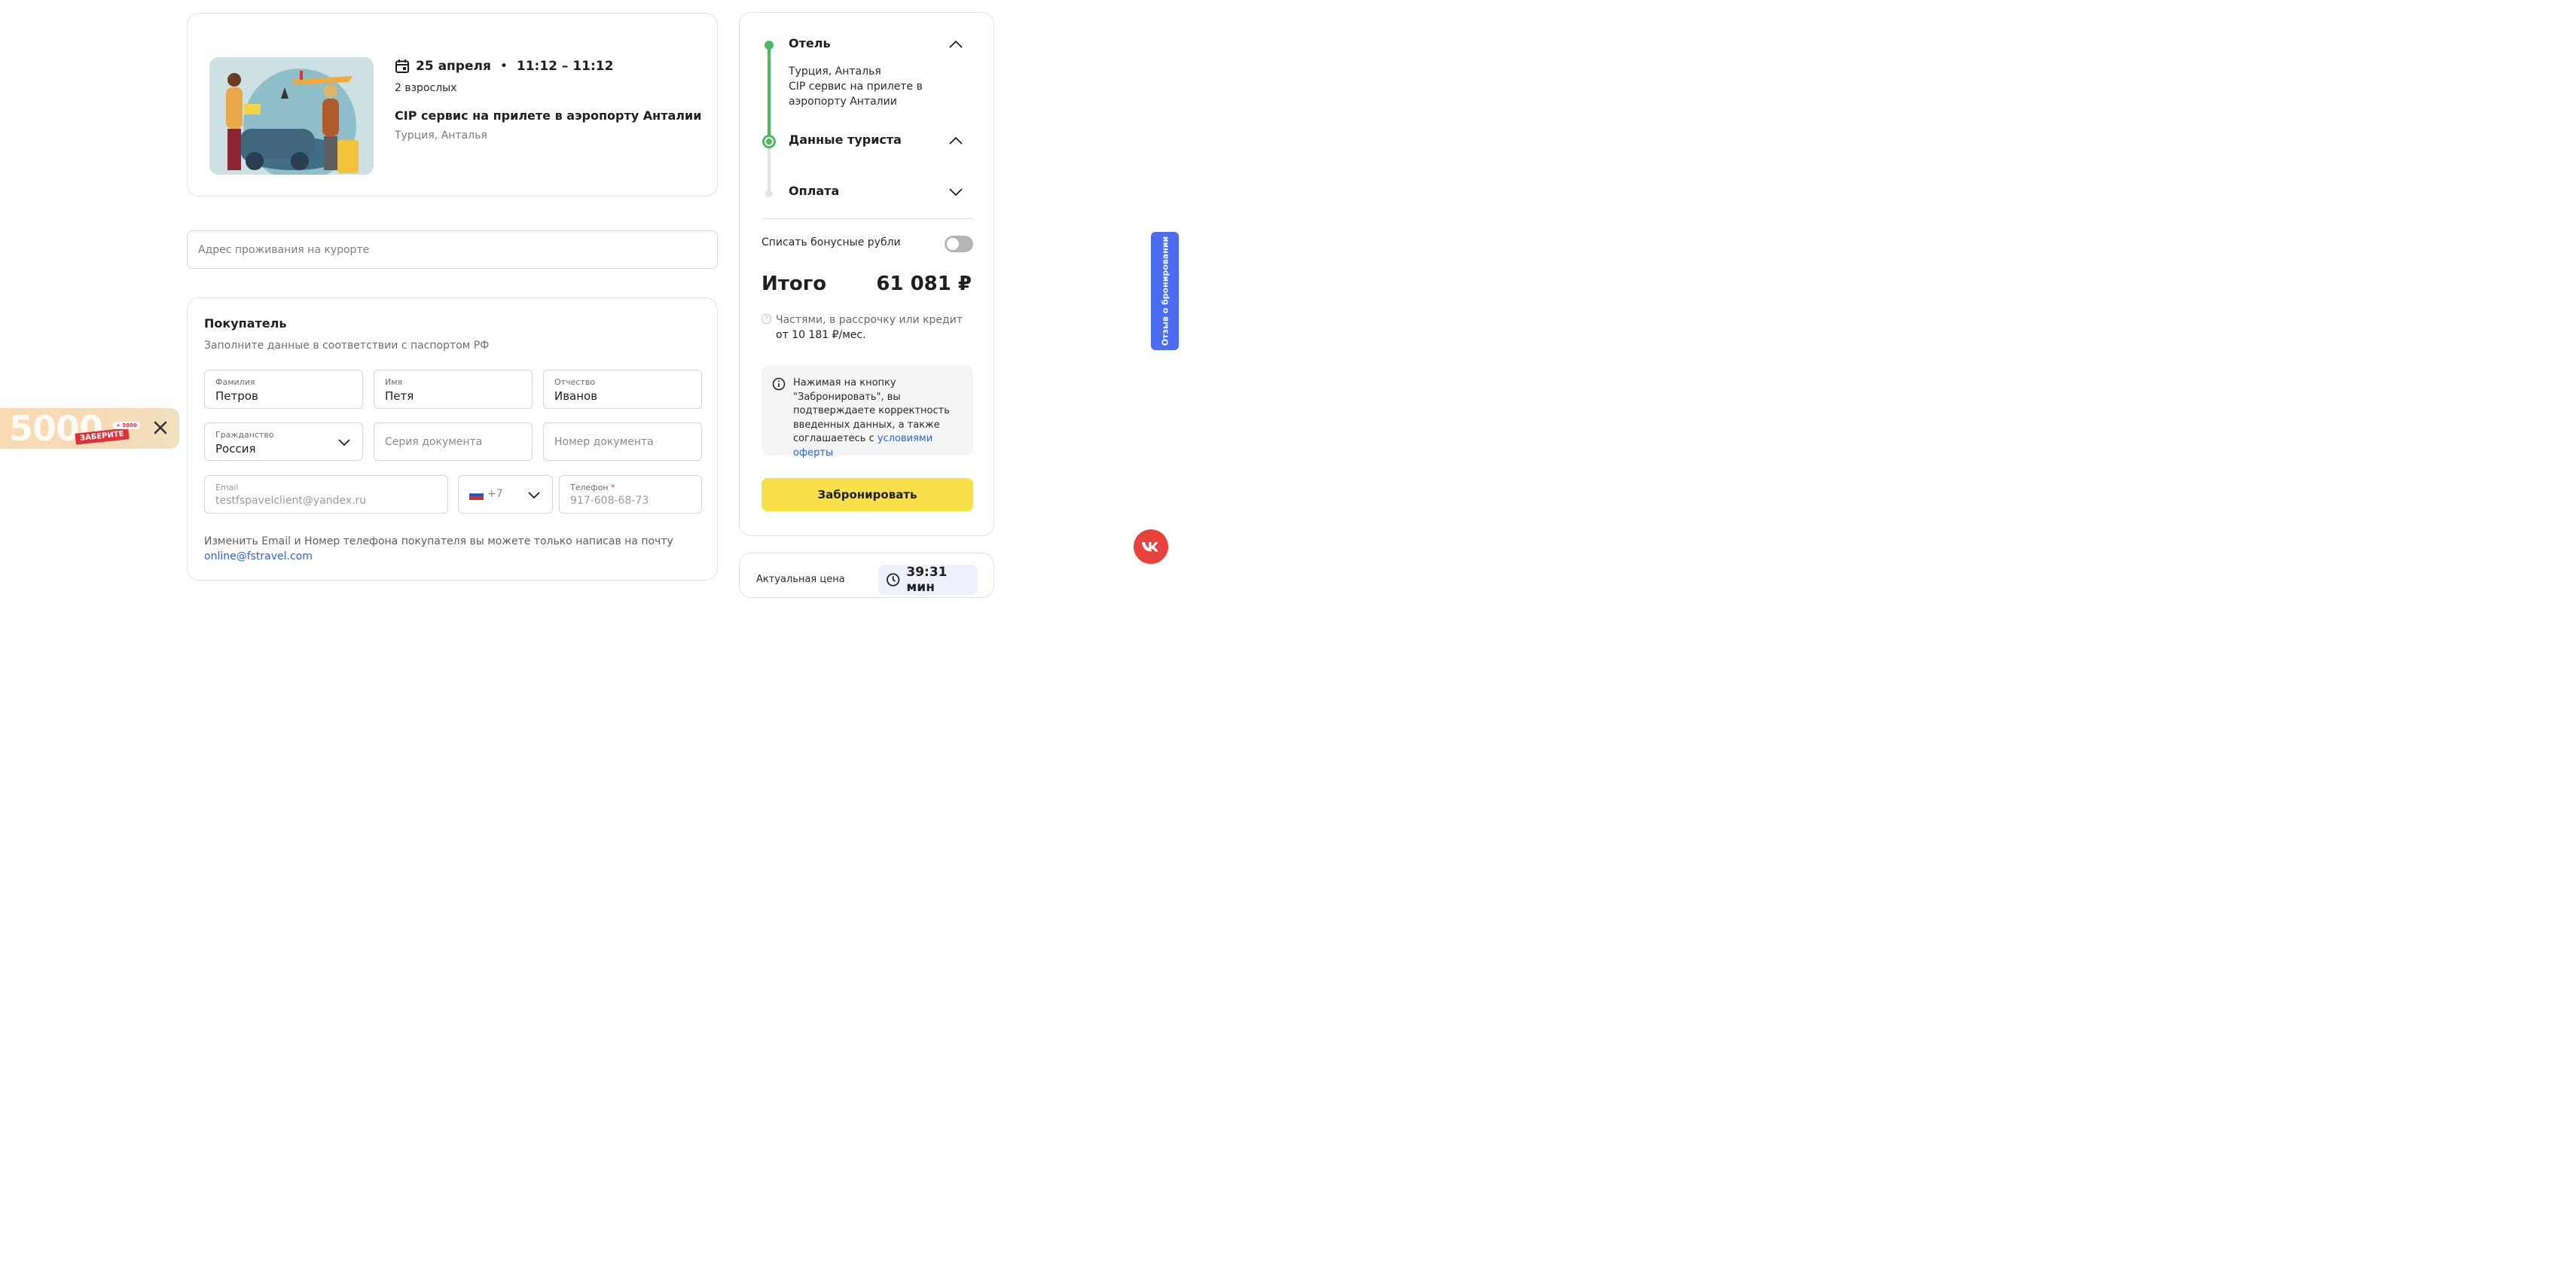 Image resolution: width=2576 pixels, height=1271 pixels. What do you see at coordinates (814, 191) in the screenshot?
I see `step-payment-title: Оплата` at bounding box center [814, 191].